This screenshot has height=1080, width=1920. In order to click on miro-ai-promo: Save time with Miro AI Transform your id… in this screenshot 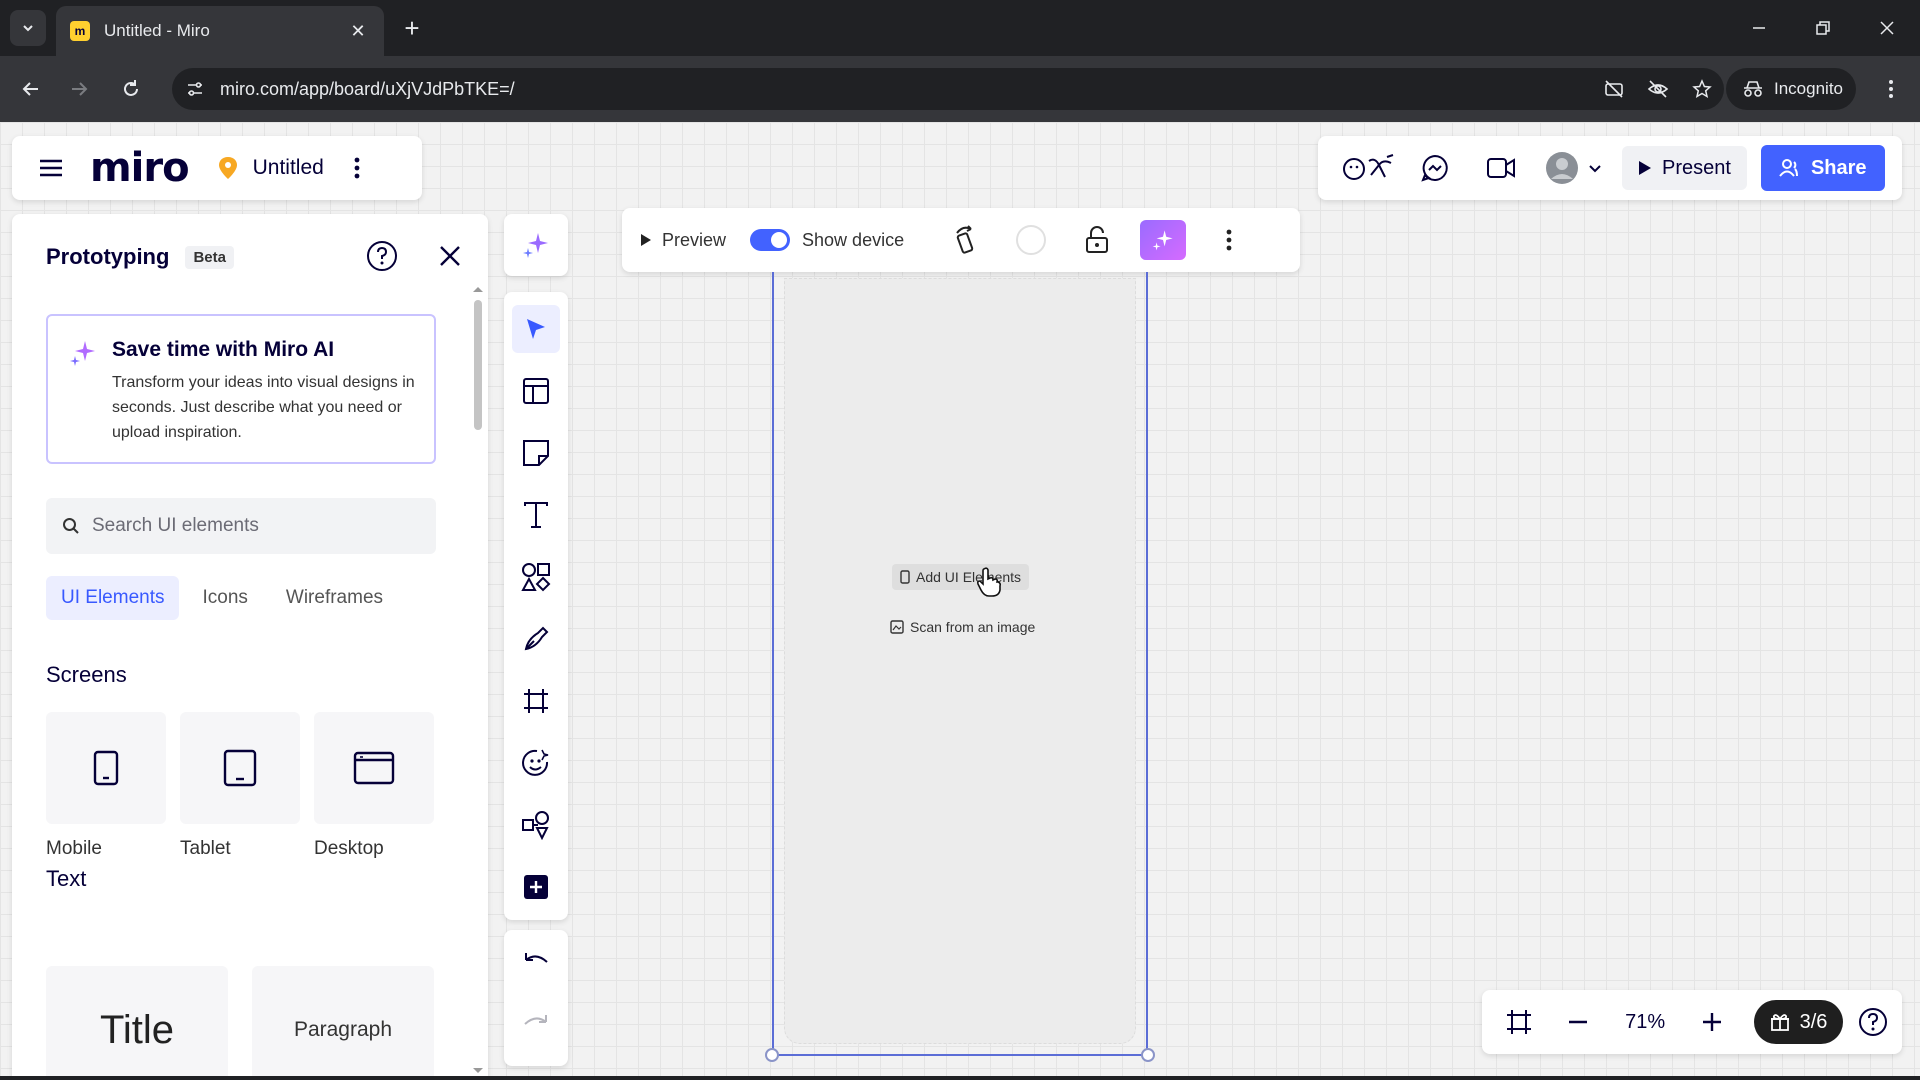, I will do `click(241, 389)`.